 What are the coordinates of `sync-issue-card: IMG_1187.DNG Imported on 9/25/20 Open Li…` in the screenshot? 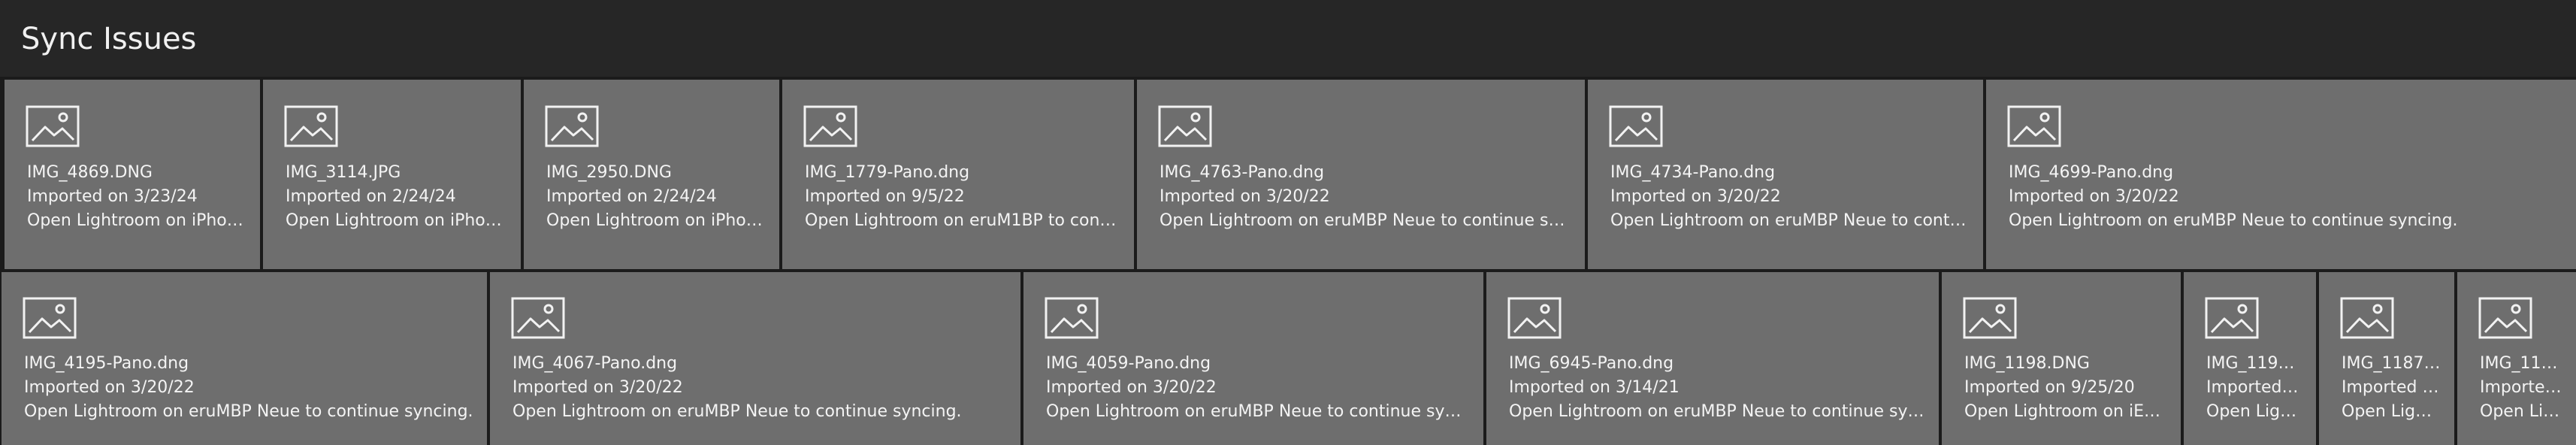 It's located at (2386, 358).